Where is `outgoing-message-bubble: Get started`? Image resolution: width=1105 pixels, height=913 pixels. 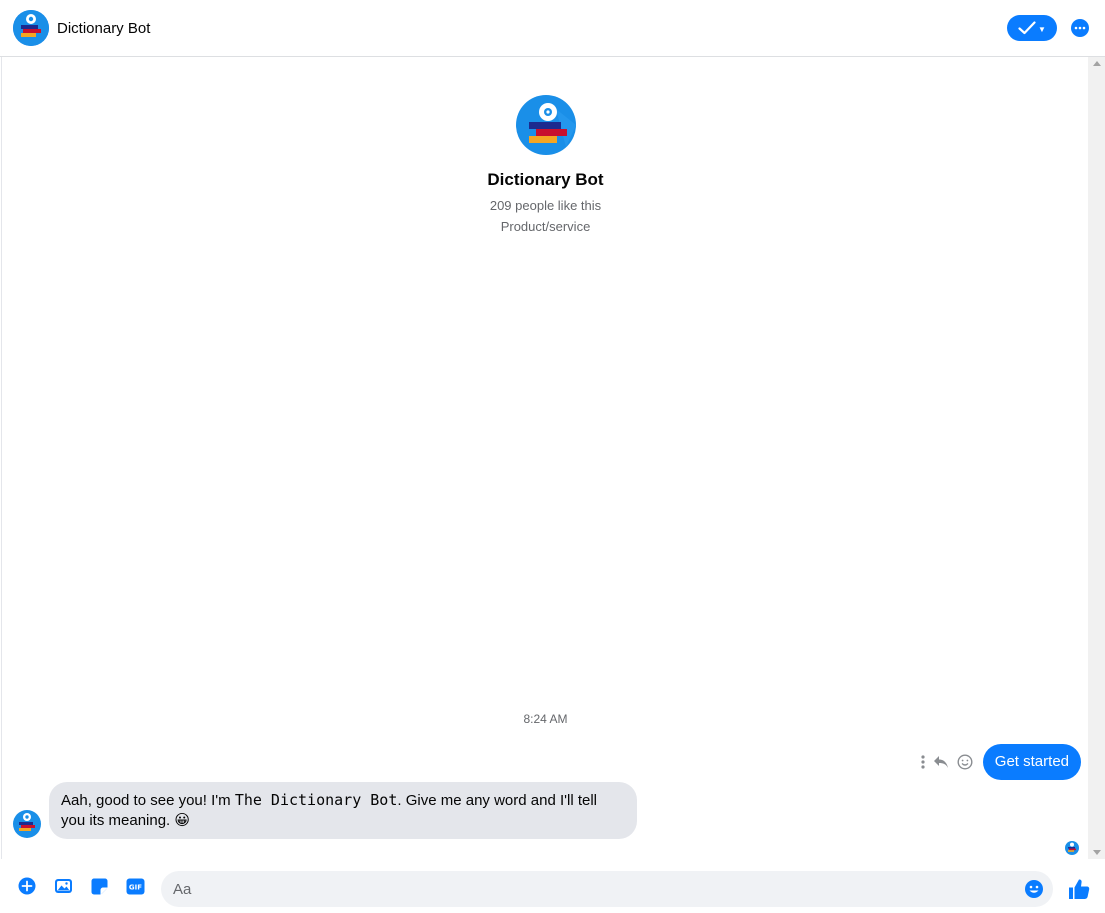
outgoing-message-bubble: Get started is located at coordinates (1031, 762).